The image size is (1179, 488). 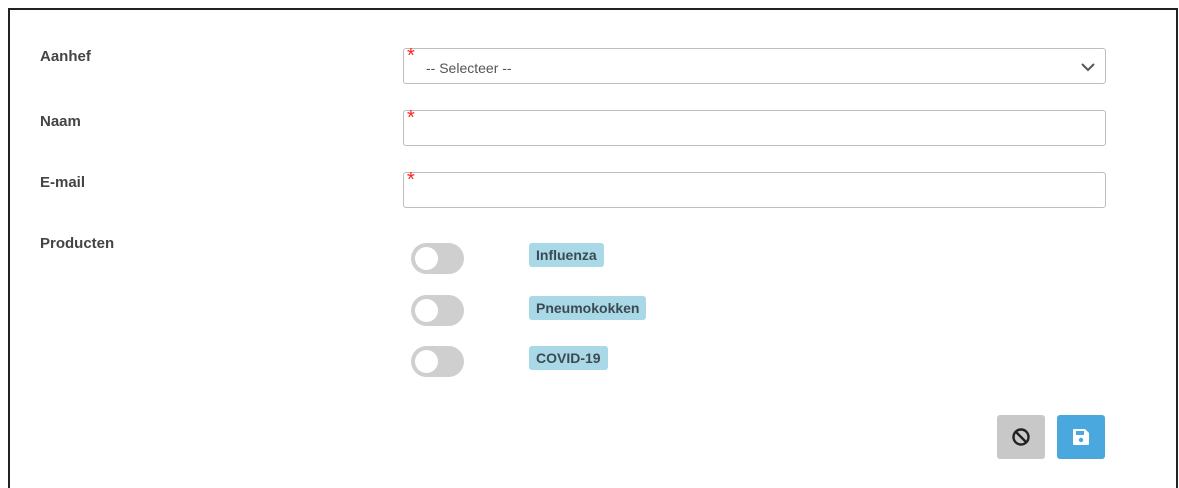 What do you see at coordinates (754, 188) in the screenshot?
I see `email-input: *` at bounding box center [754, 188].